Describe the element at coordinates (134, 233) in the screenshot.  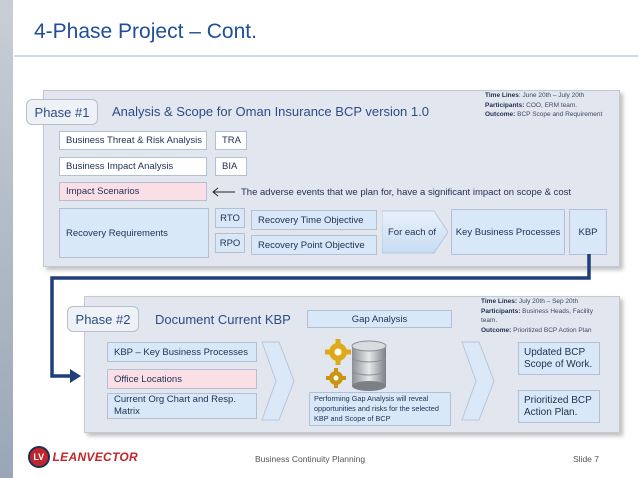
I see `recovery-requirements-box: Recovery Requirements` at that location.